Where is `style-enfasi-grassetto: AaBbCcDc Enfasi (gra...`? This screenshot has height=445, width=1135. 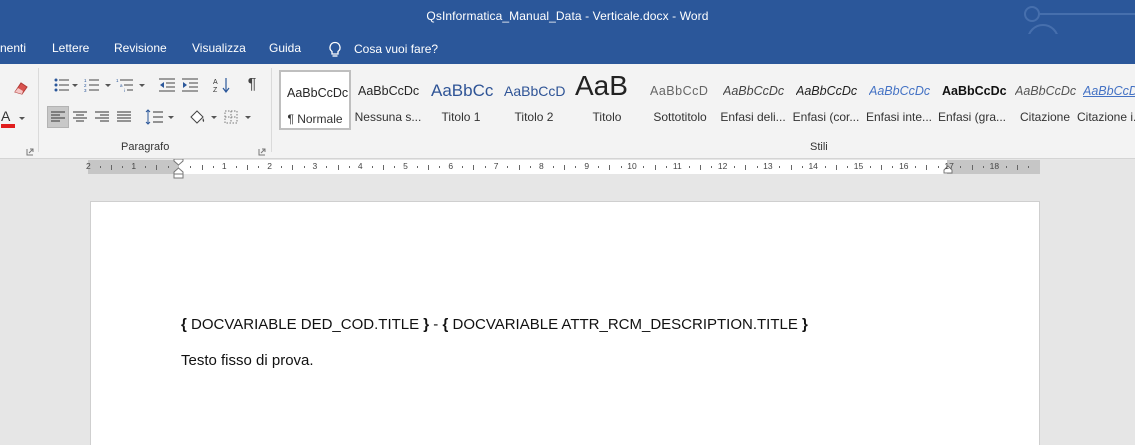
style-enfasi-grassetto: AaBbCcDc Enfasi (gra... is located at coordinates (972, 100).